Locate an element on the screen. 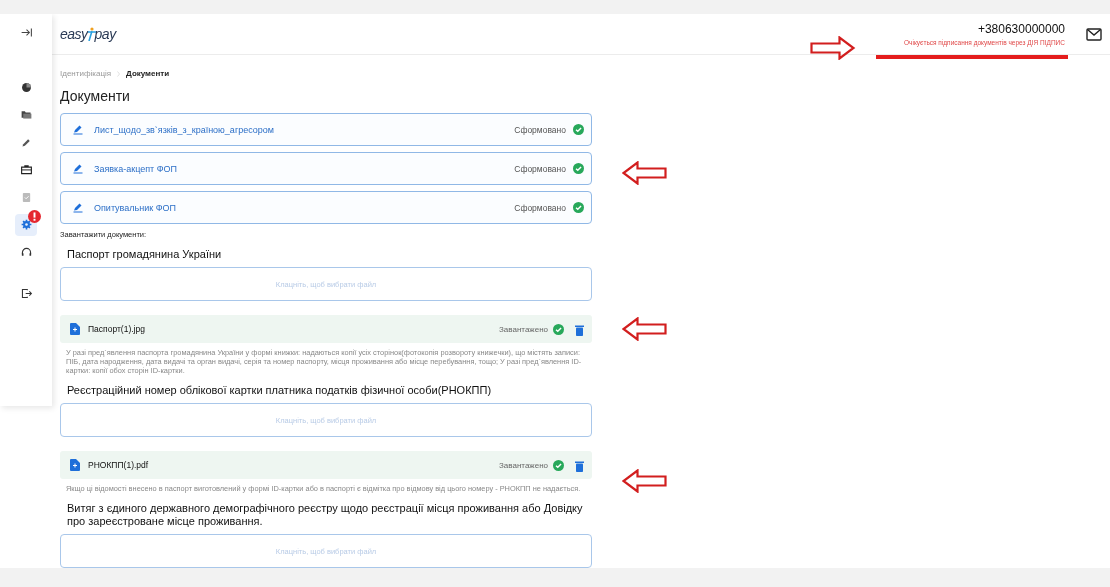  page-title: Документи is located at coordinates (95, 96).